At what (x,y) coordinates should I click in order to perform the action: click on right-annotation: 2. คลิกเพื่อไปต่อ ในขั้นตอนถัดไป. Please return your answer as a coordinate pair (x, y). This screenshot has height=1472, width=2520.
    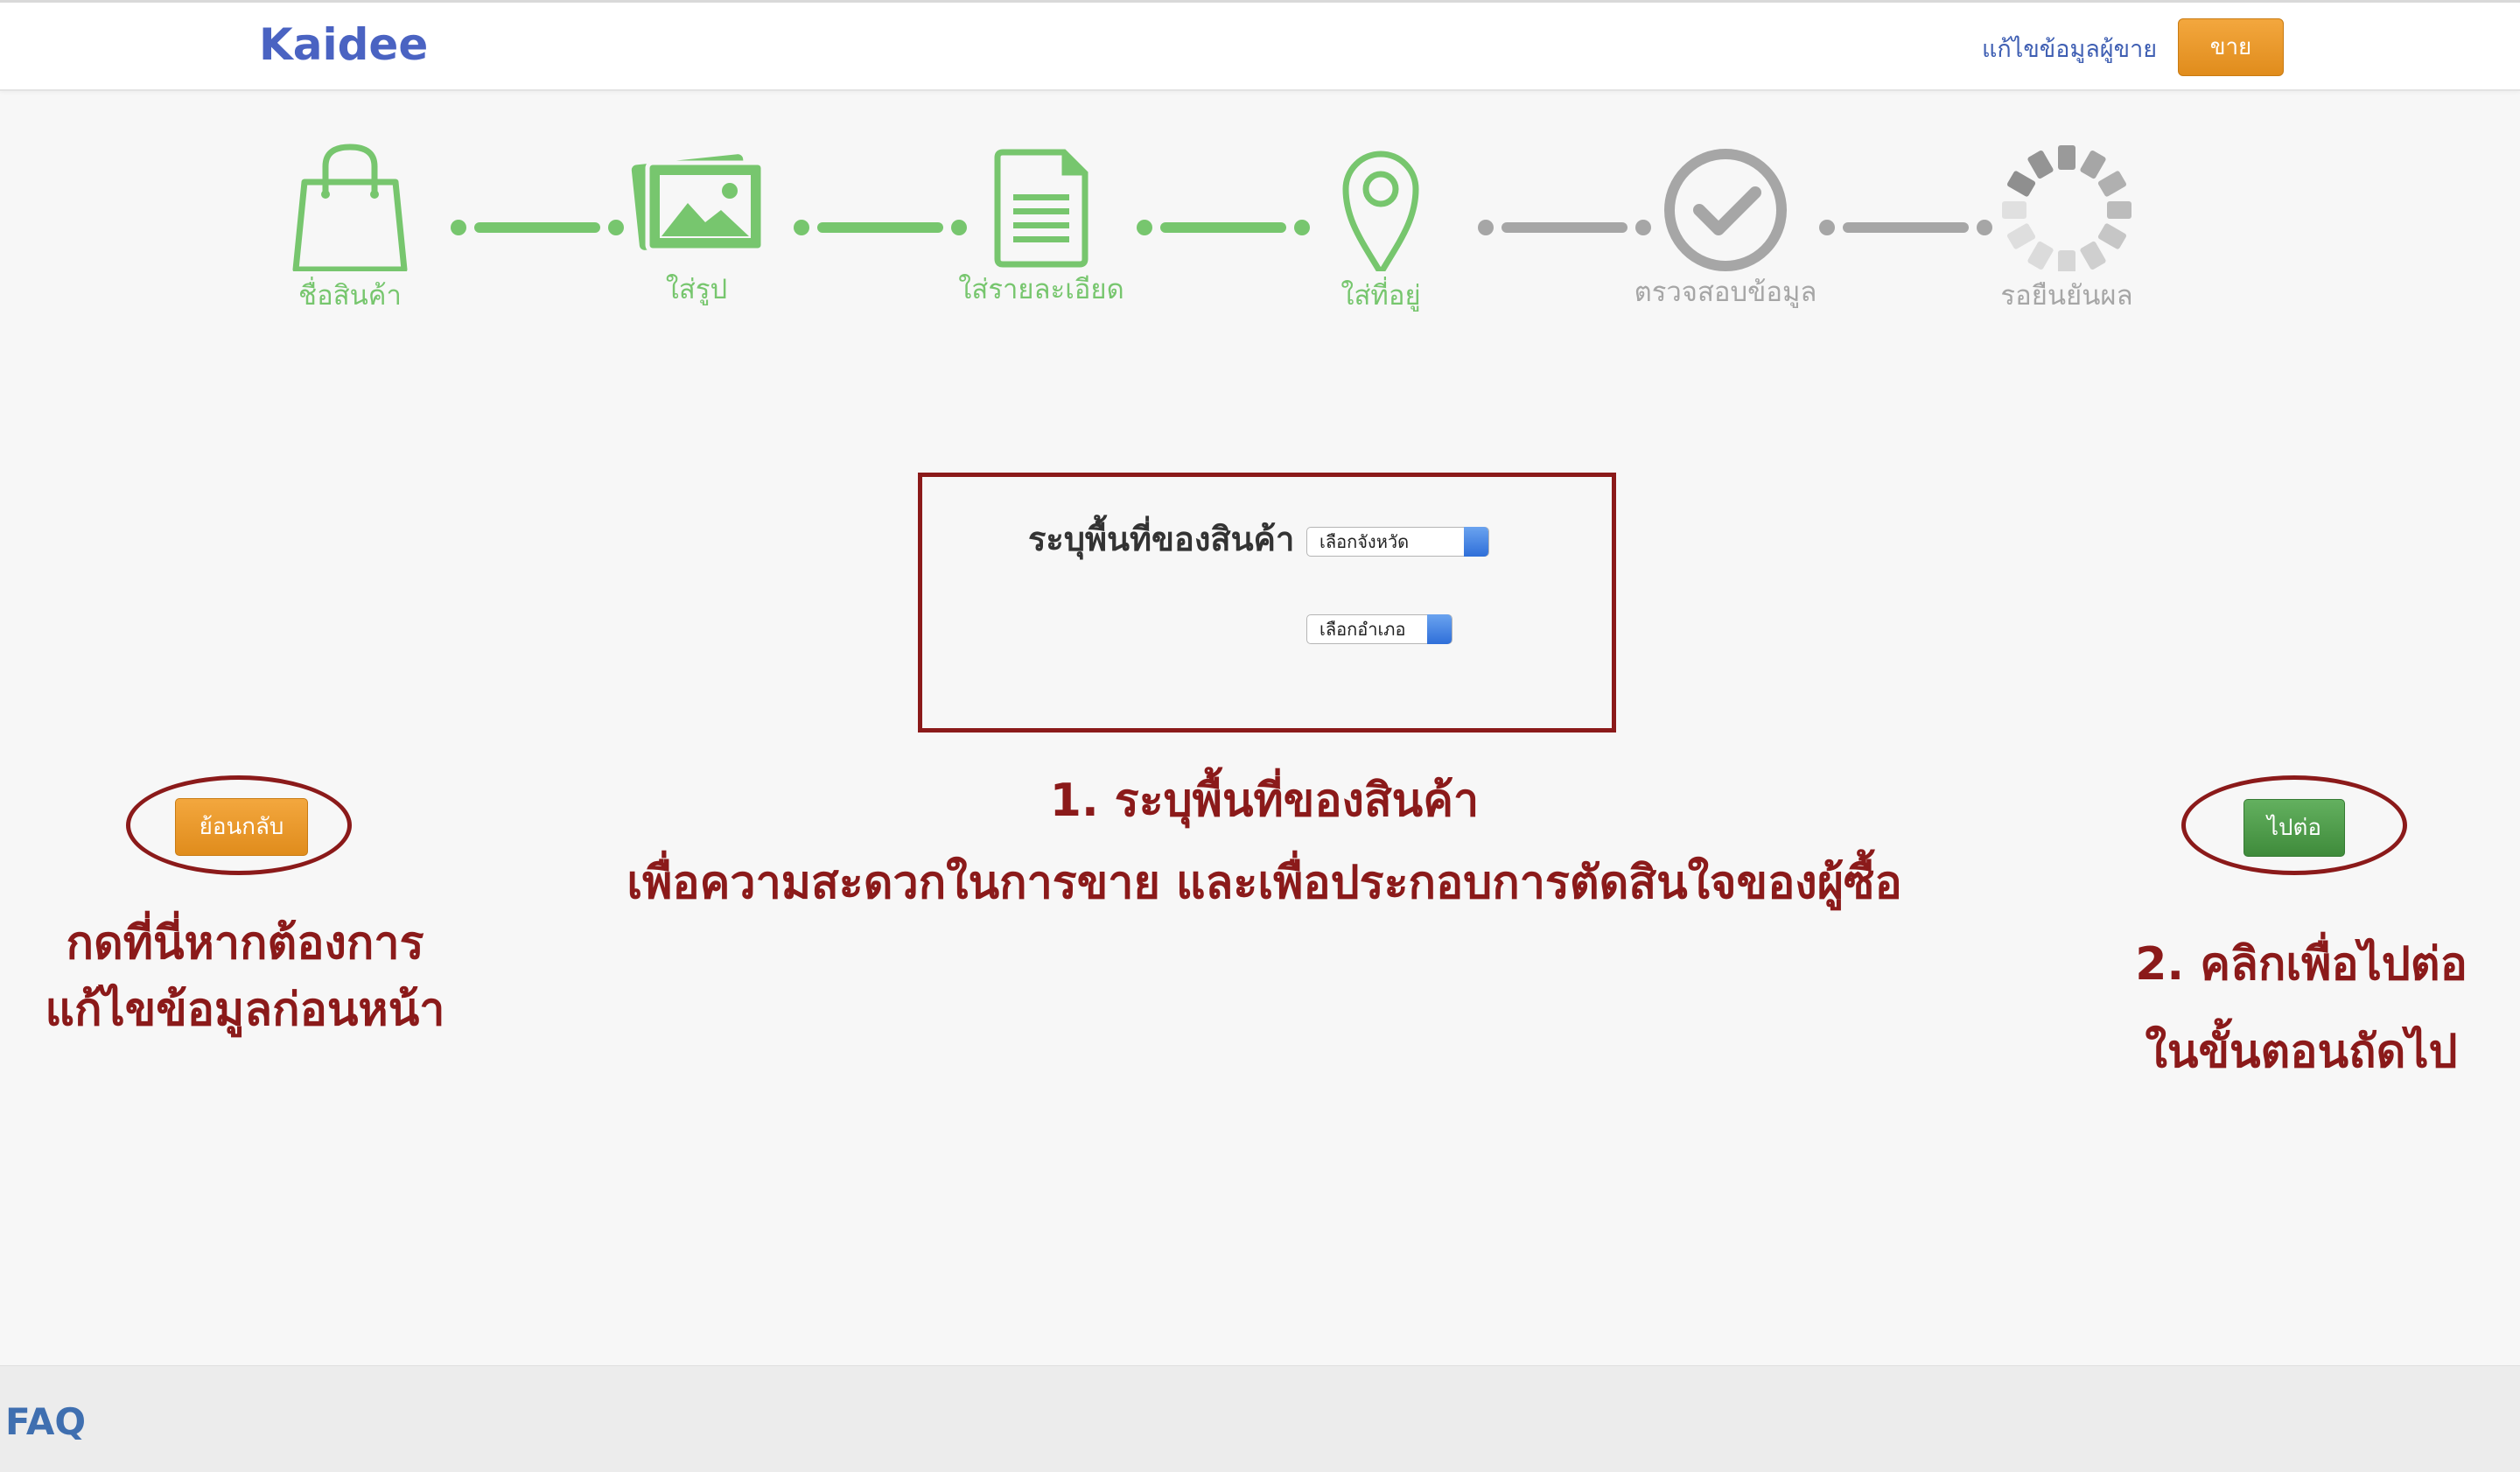
    Looking at the image, I should click on (2301, 1009).